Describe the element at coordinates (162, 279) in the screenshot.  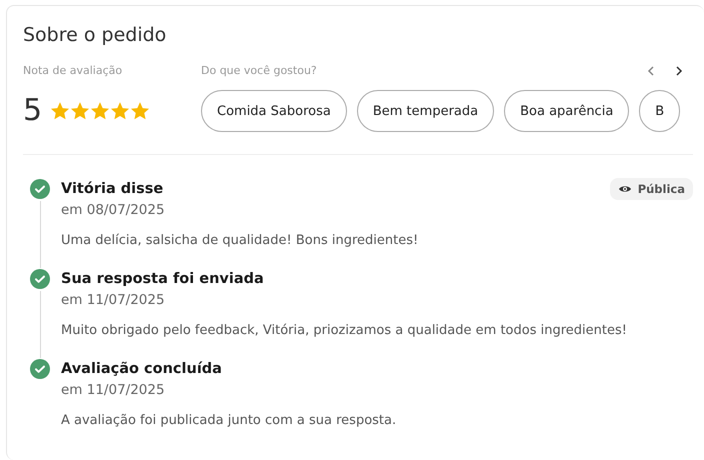
I see `event-title: Sua resposta foi enviada` at that location.